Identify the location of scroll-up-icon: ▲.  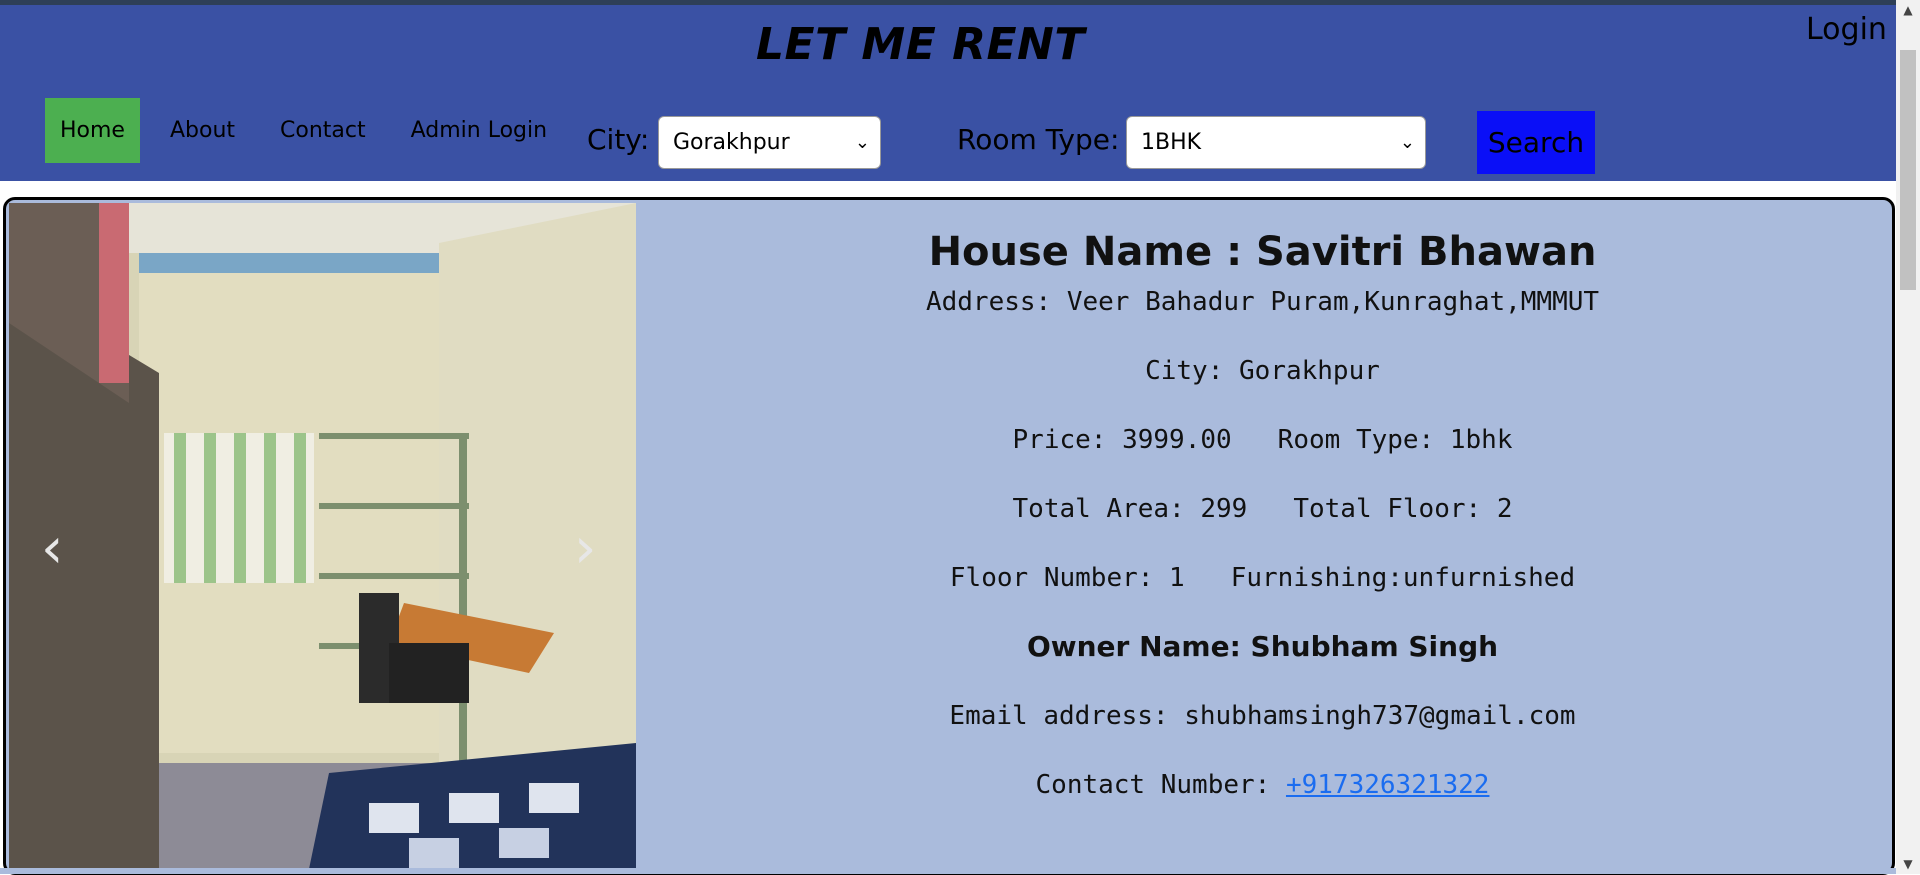
(1908, 10).